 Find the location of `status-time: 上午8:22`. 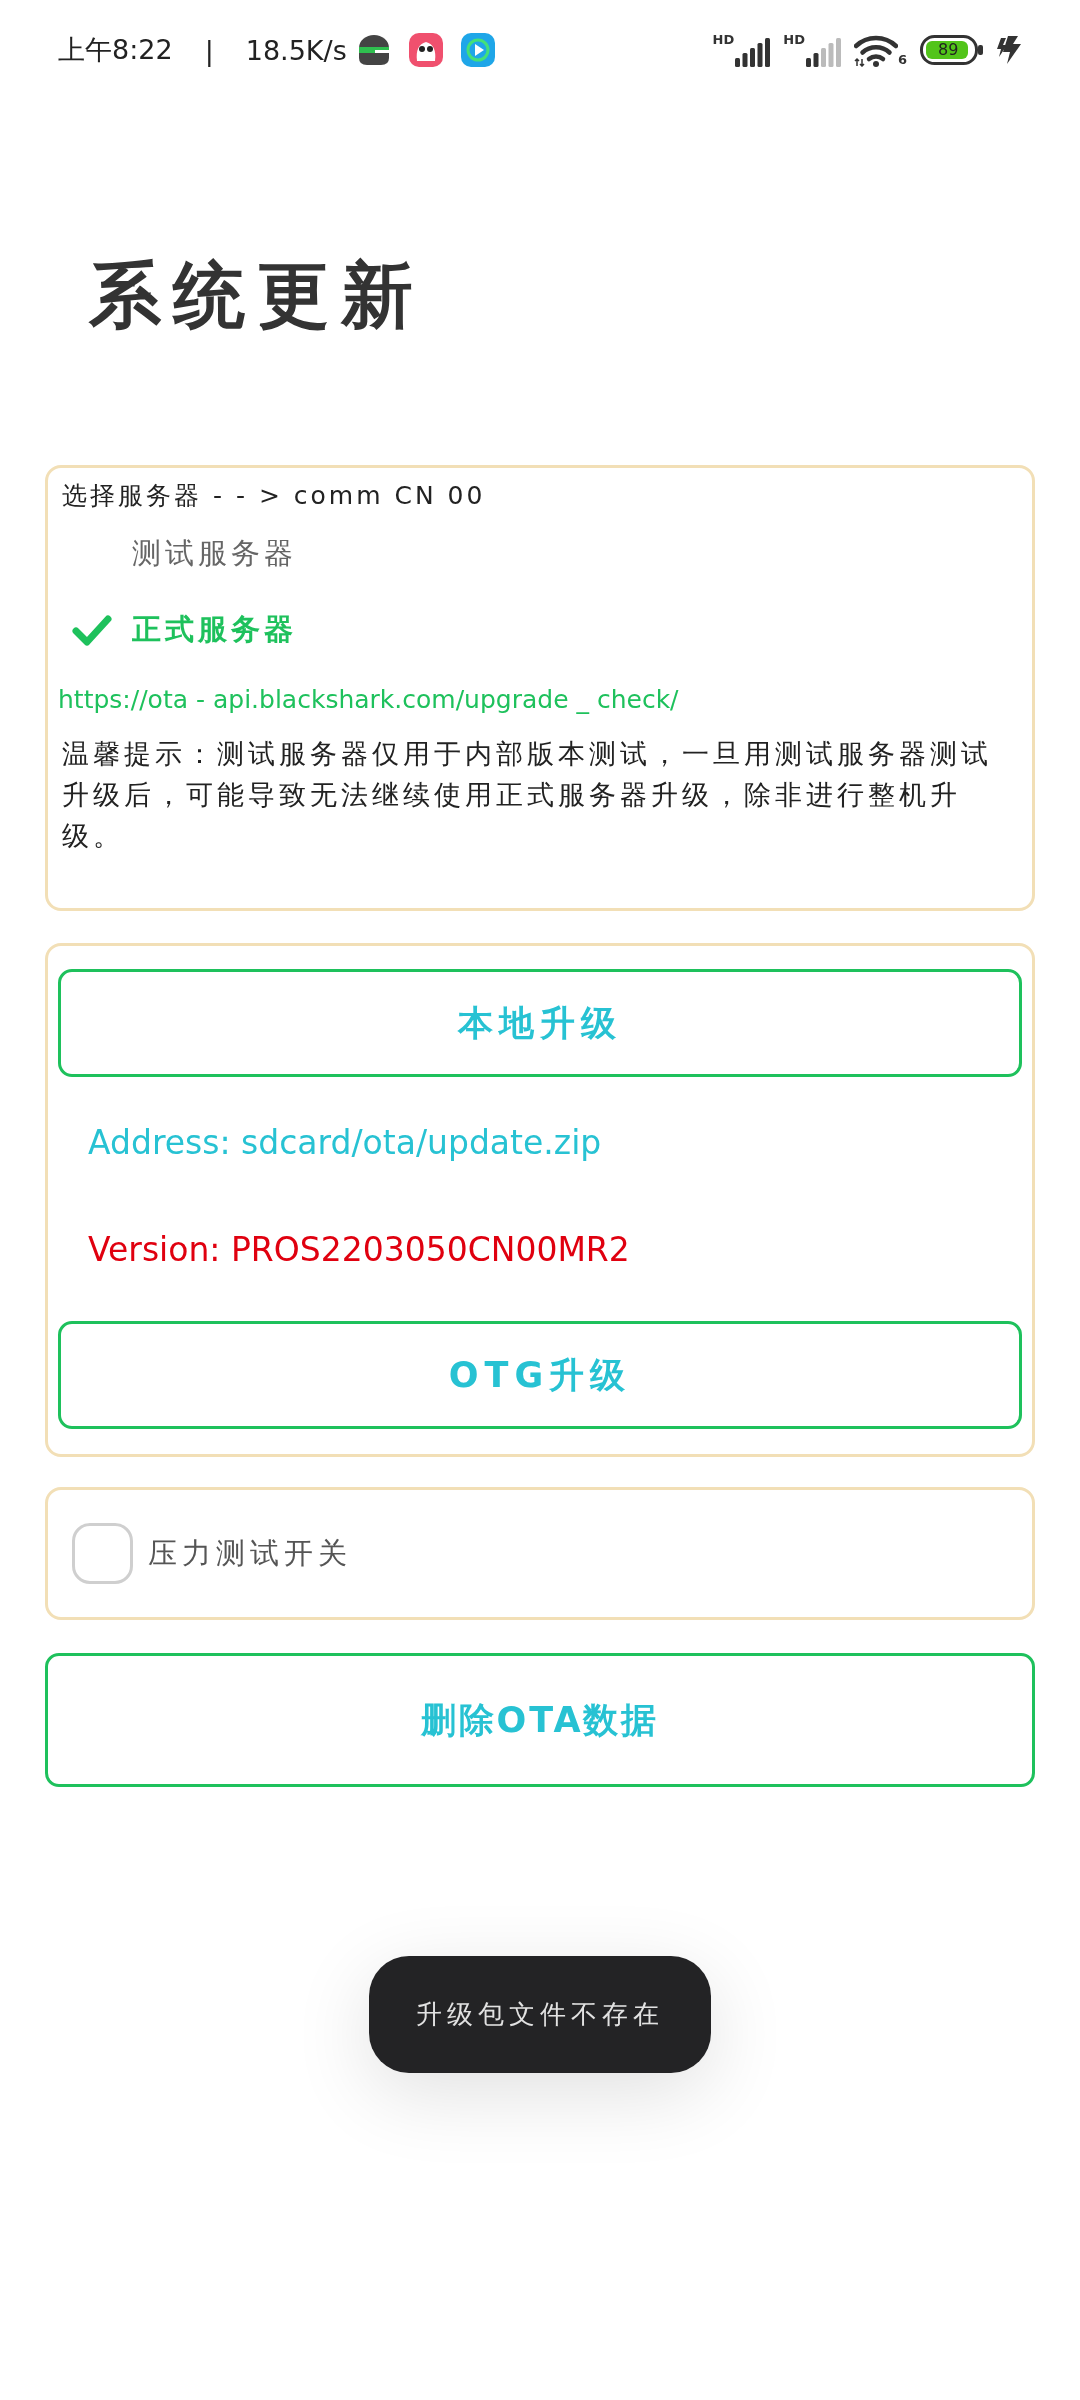

status-time: 上午8:22 is located at coordinates (115, 50).